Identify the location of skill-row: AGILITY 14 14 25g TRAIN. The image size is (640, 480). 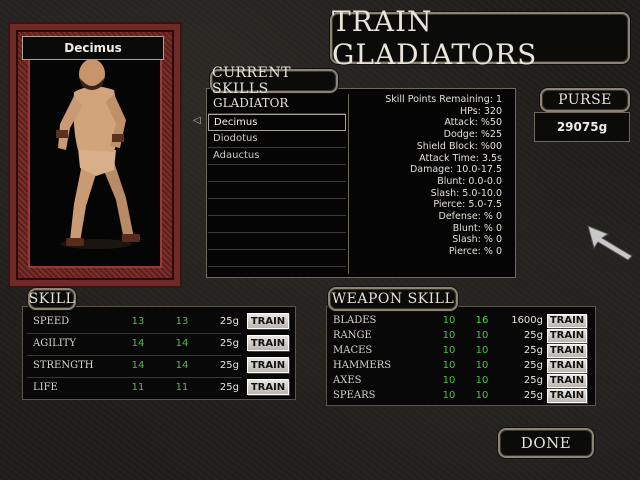
(159, 343).